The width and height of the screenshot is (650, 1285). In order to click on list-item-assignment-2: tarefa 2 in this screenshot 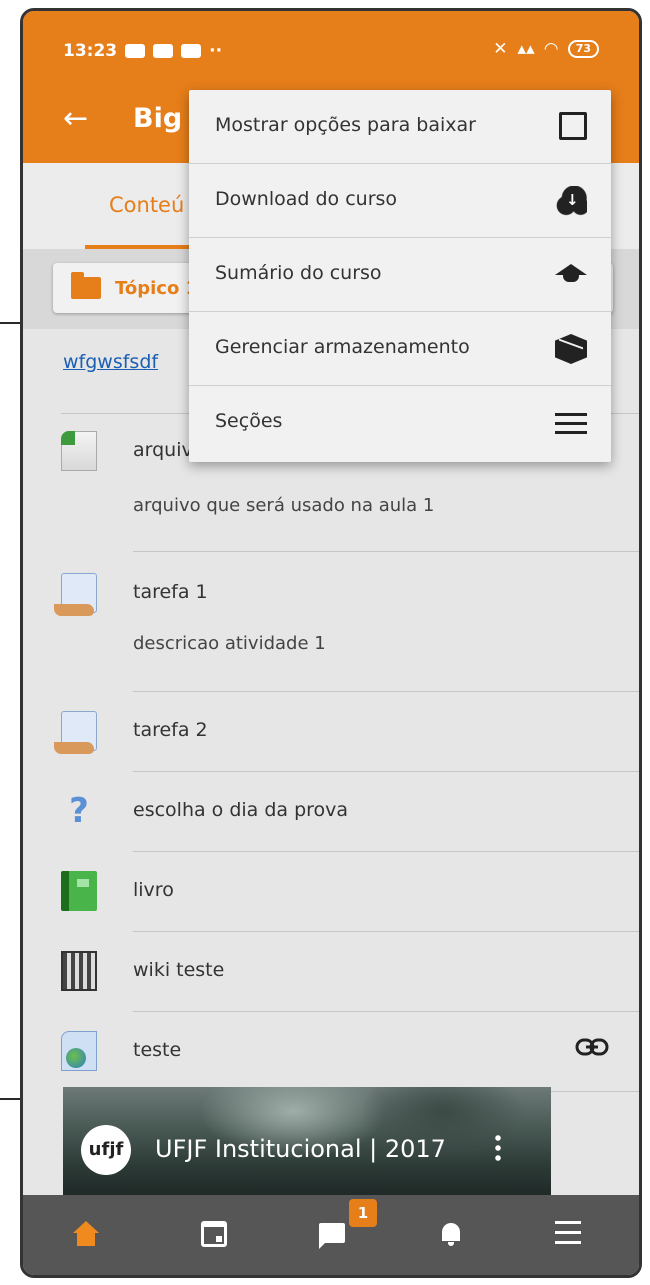, I will do `click(331, 731)`.